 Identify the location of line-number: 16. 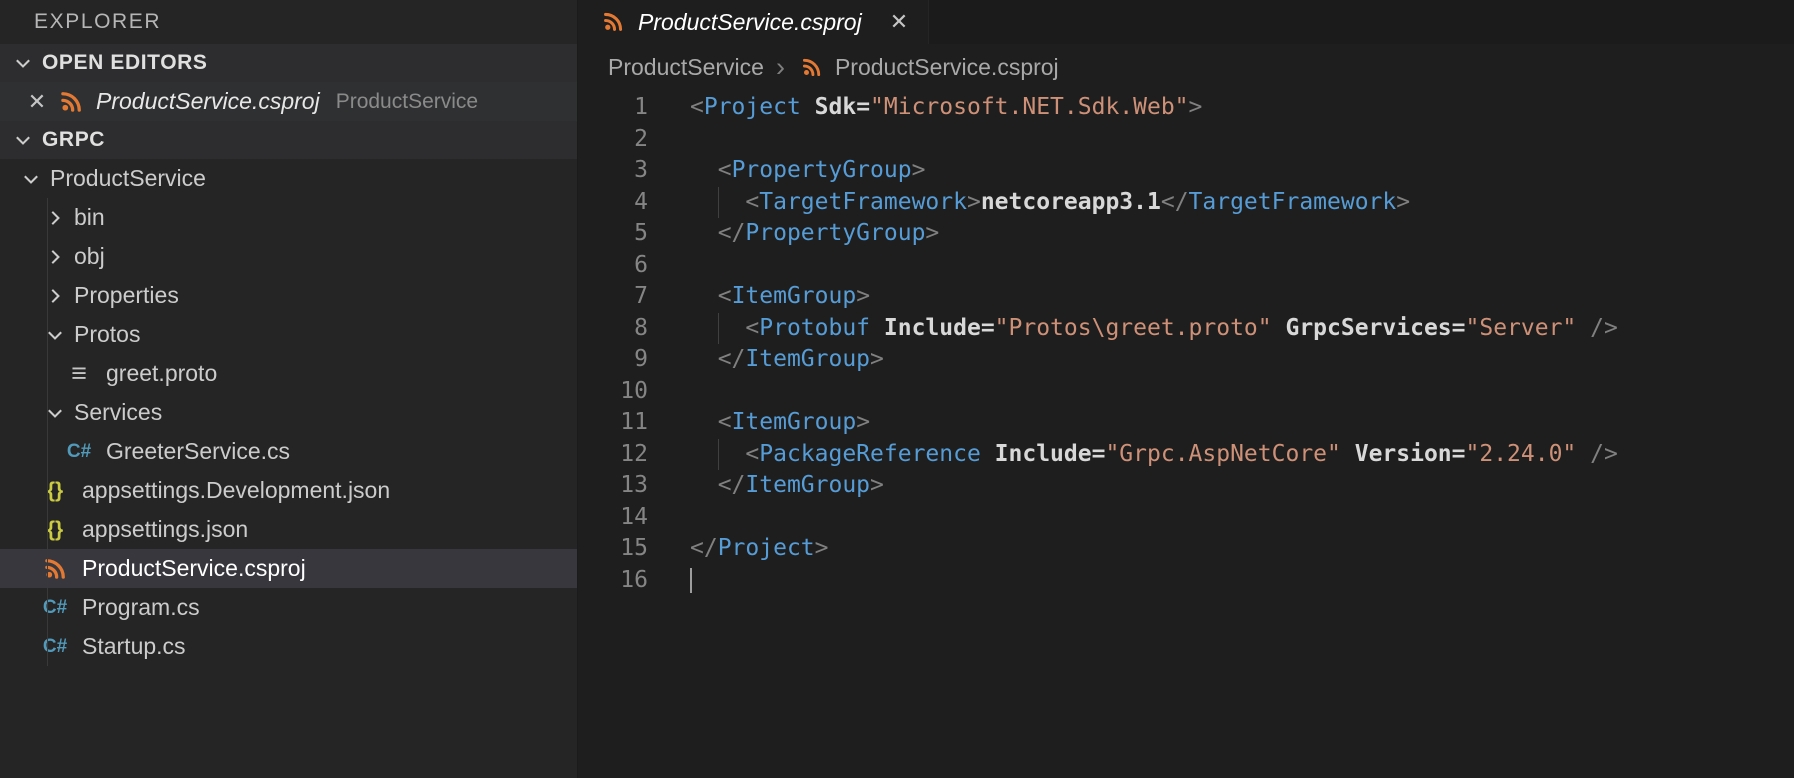
(613, 581).